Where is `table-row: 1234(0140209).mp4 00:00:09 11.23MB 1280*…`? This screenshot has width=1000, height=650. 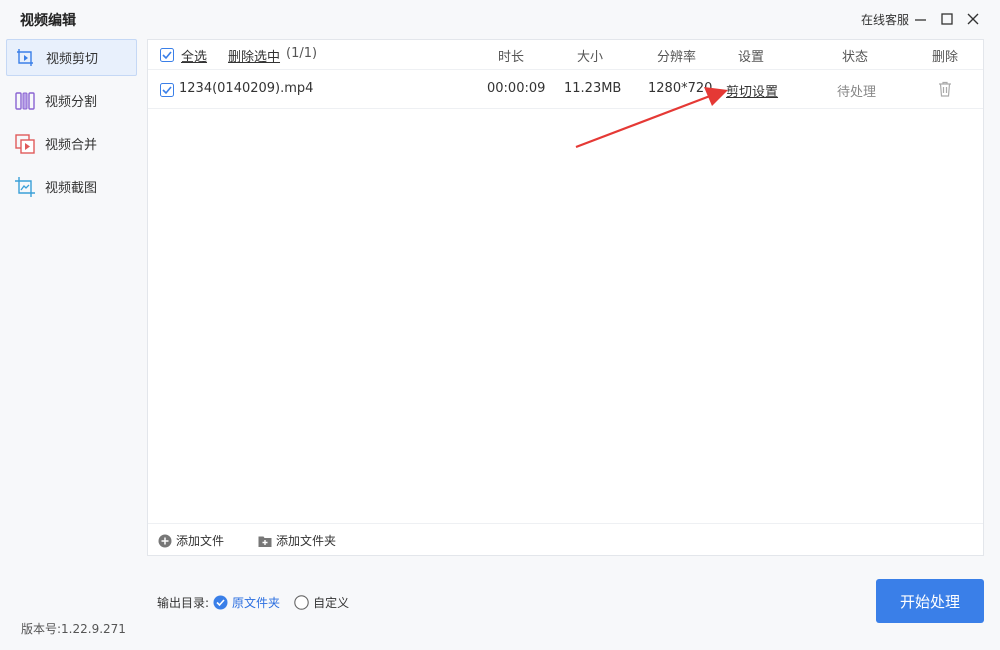
table-row: 1234(0140209).mp4 00:00:09 11.23MB 1280*… is located at coordinates (565, 90).